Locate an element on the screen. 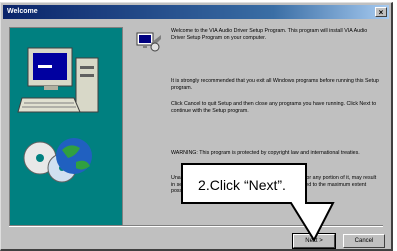  cancel-button: Cancel is located at coordinates (364, 241).